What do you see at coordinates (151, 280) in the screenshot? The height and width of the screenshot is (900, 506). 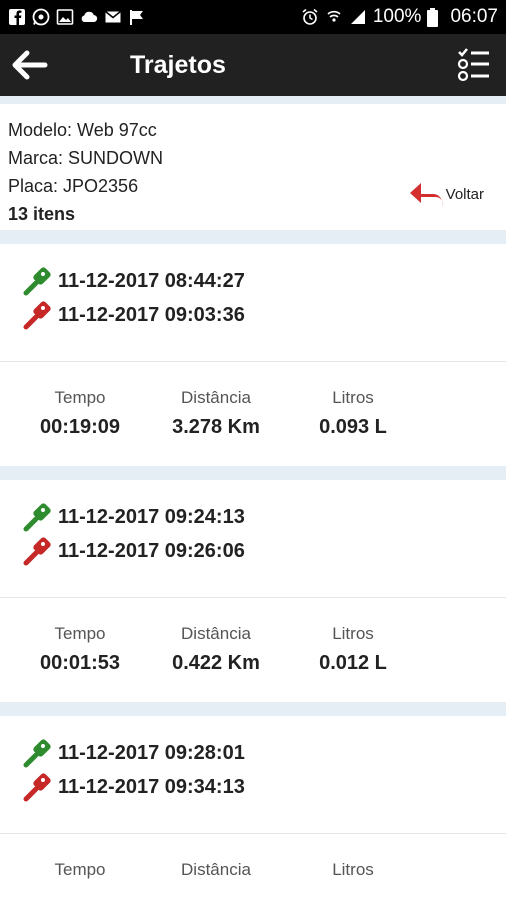 I see `trip-start-time: 11-12-2017 08:44:27` at bounding box center [151, 280].